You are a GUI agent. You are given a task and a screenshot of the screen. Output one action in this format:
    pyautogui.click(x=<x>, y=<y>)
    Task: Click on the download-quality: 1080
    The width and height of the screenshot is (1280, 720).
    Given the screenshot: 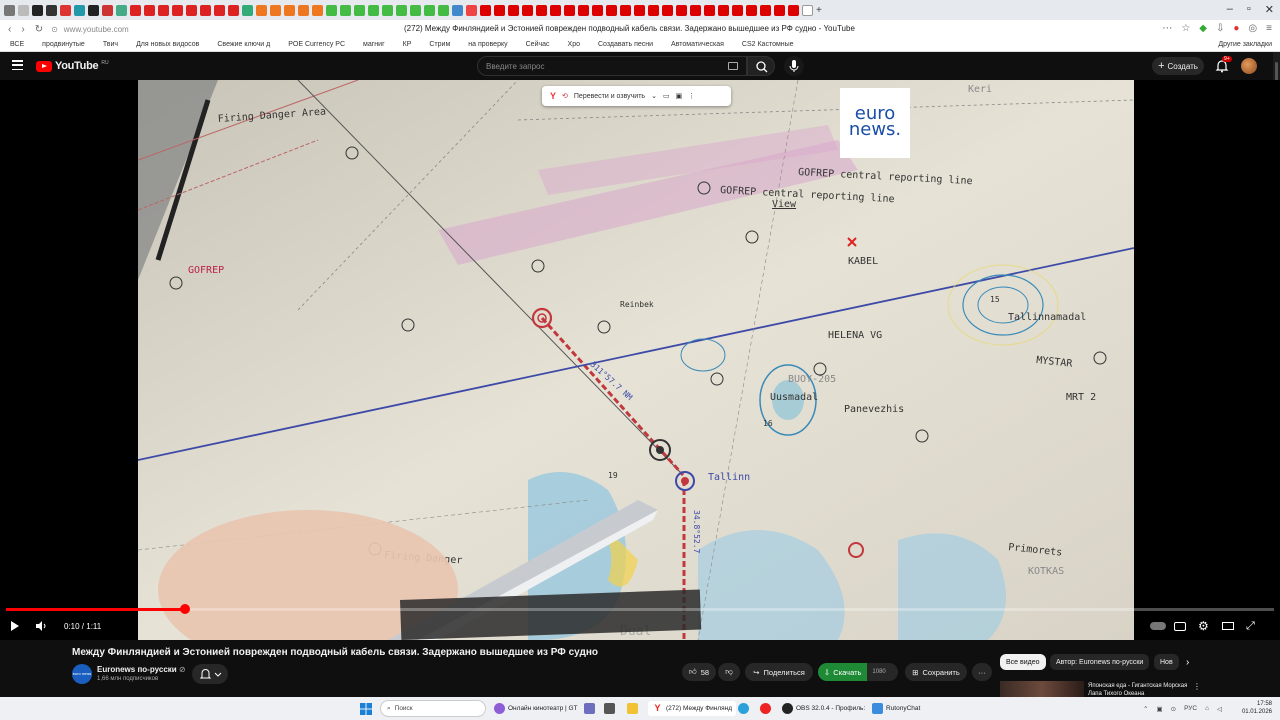 What is the action you would take?
    pyautogui.click(x=878, y=672)
    